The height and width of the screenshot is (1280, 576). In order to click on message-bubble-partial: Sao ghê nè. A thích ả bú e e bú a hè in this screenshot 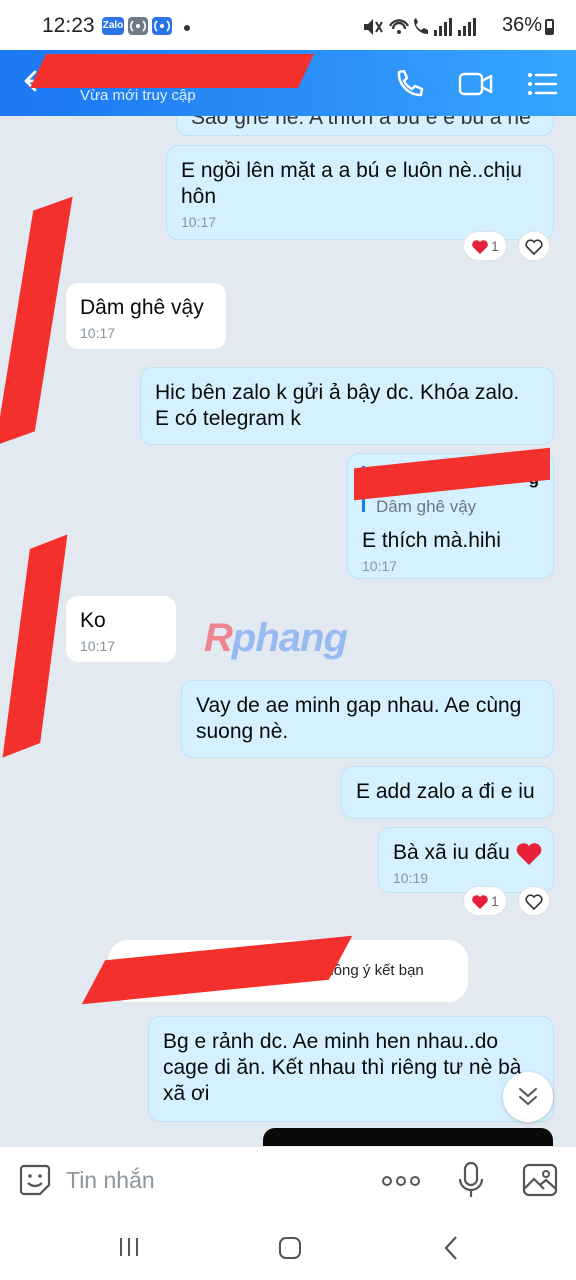, I will do `click(365, 126)`.